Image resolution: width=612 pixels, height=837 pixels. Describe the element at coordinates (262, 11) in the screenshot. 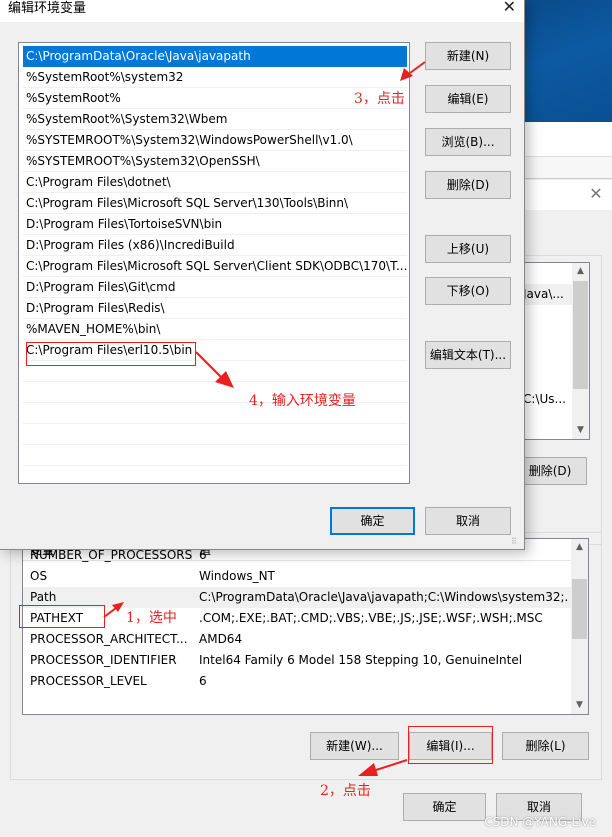

I see `edit-dialog-titlebar: 编辑环境变量 ✕` at that location.